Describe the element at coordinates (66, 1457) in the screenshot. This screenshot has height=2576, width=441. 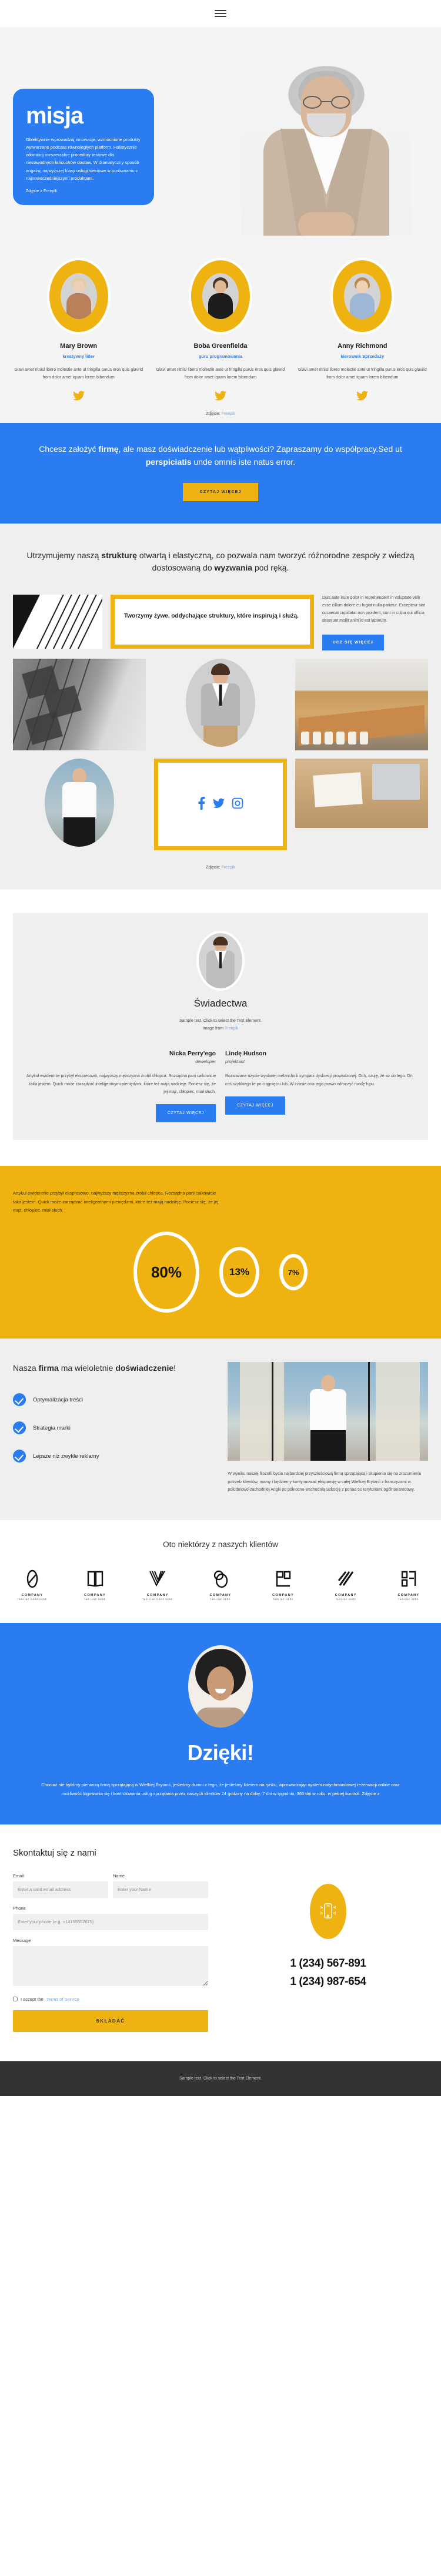
I see `feature-label: Lepsze niż zwykłe reklamy` at that location.